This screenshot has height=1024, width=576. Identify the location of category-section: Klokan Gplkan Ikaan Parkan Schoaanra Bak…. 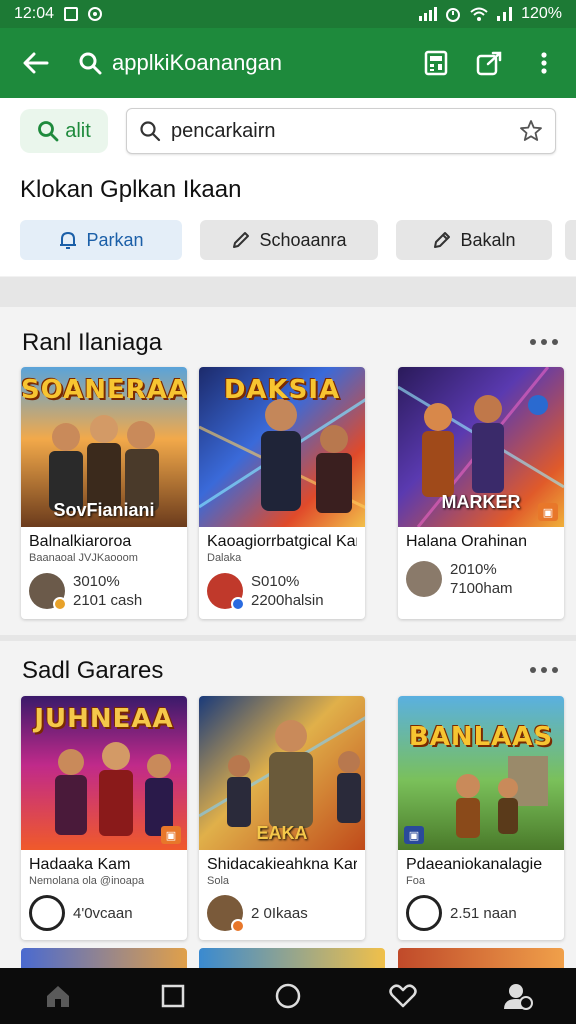
(288, 220).